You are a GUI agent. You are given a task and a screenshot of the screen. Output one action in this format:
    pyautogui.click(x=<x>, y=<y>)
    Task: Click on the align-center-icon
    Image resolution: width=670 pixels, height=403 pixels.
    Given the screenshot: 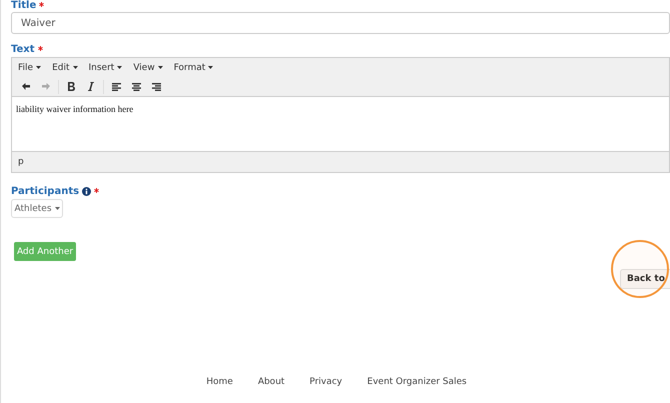 What is the action you would take?
    pyautogui.click(x=136, y=86)
    